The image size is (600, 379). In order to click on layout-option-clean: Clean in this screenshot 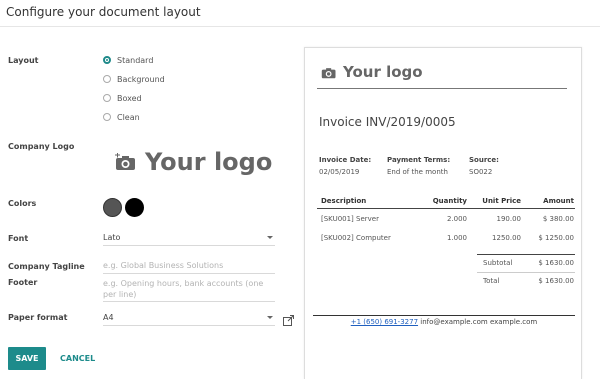, I will do `click(121, 117)`.